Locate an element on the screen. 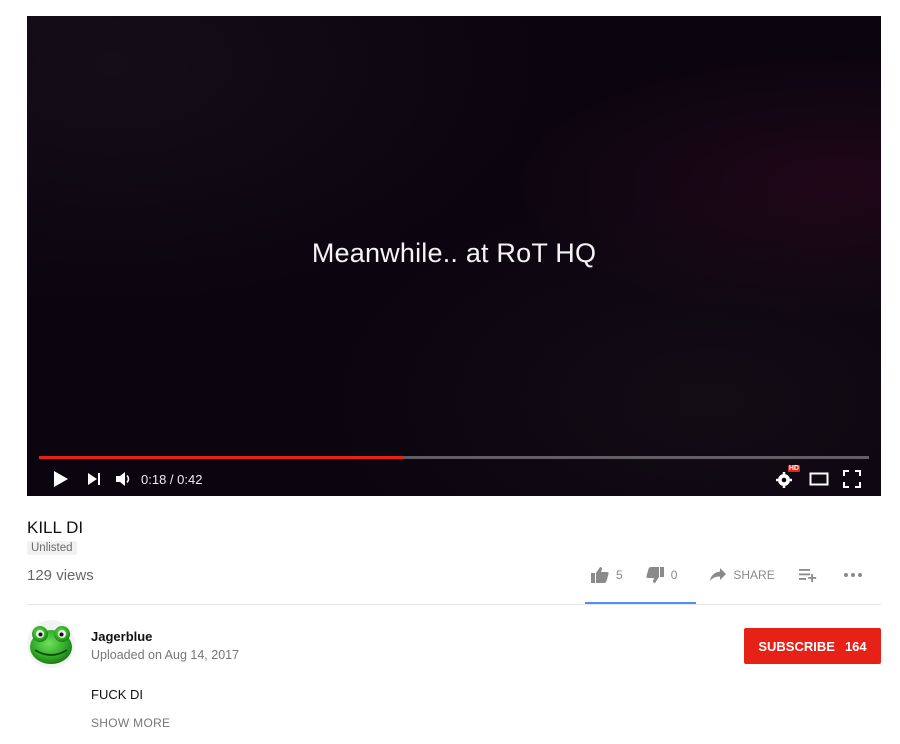 Image resolution: width=900 pixels, height=744 pixels. subscriber-count: 164 is located at coordinates (855, 646).